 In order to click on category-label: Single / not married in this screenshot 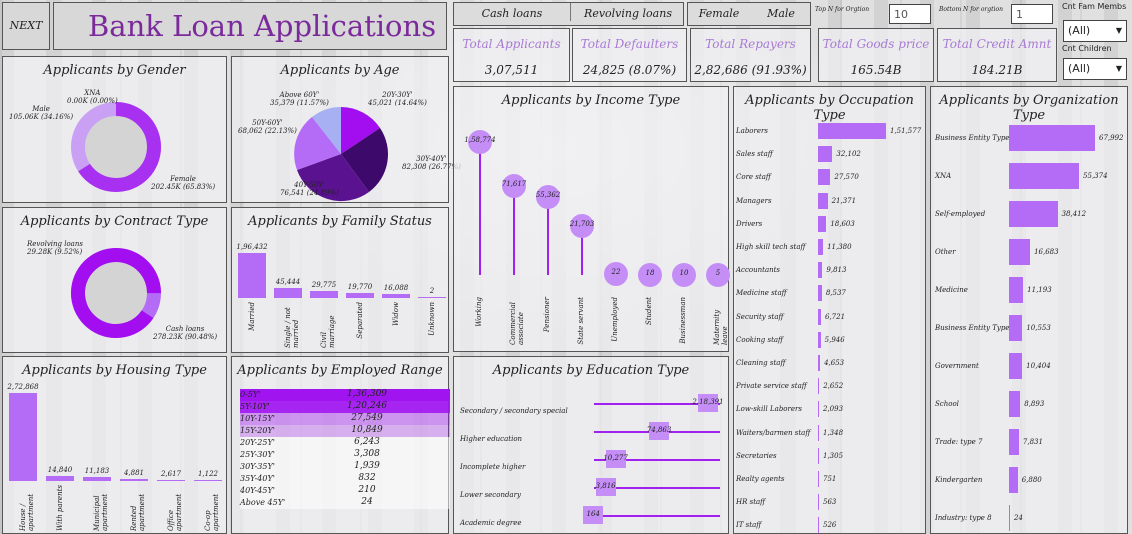, I will do `click(292, 327)`.